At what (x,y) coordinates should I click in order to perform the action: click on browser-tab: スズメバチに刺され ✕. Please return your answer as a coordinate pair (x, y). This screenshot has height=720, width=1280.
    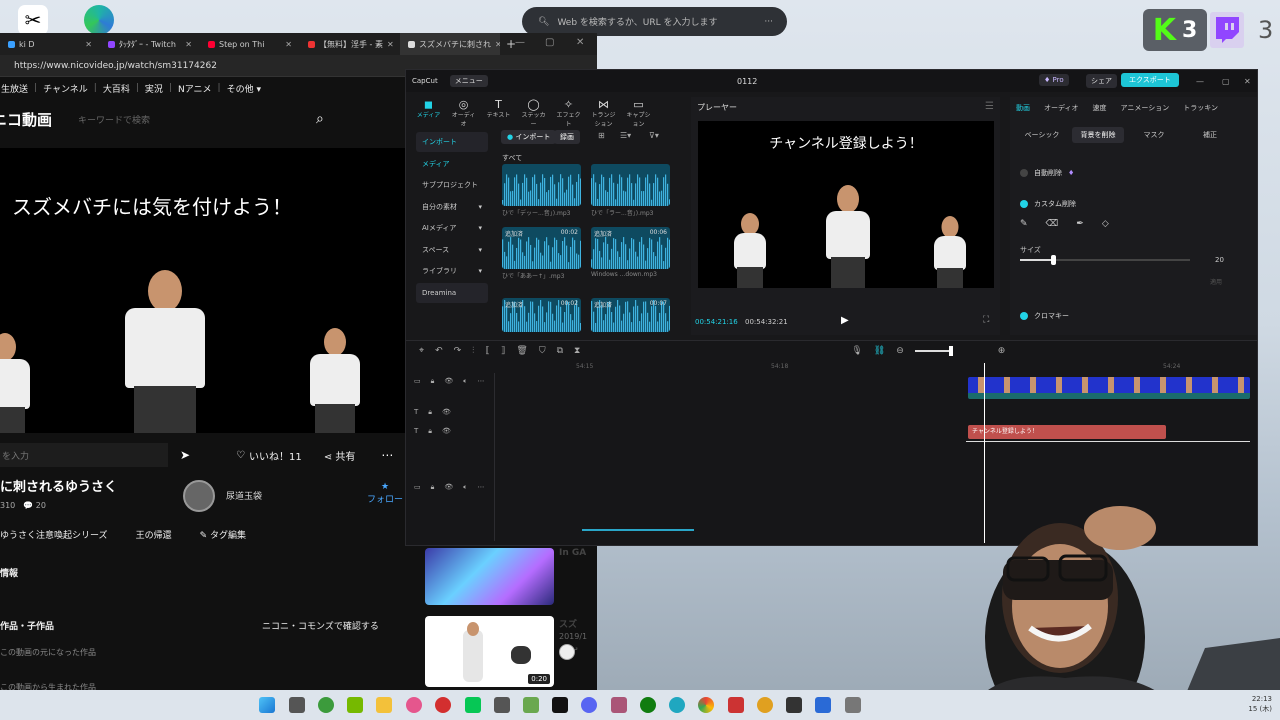
    Looking at the image, I should click on (450, 44).